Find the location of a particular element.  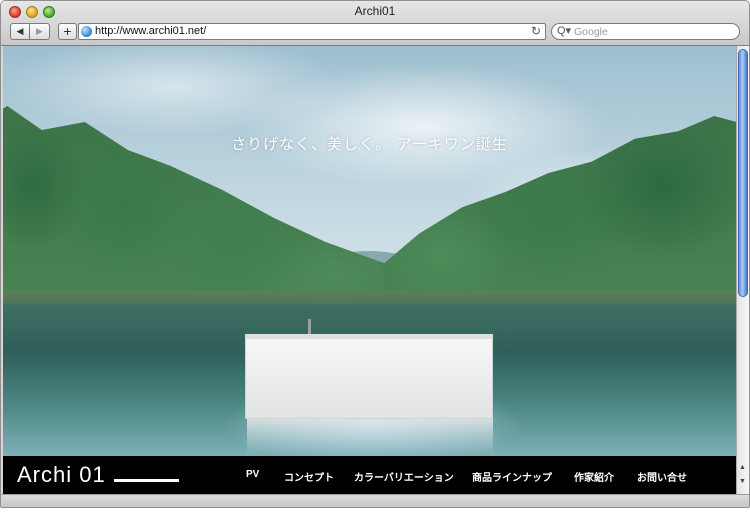

nav-item-contact: お問い合せ is located at coordinates (662, 476).